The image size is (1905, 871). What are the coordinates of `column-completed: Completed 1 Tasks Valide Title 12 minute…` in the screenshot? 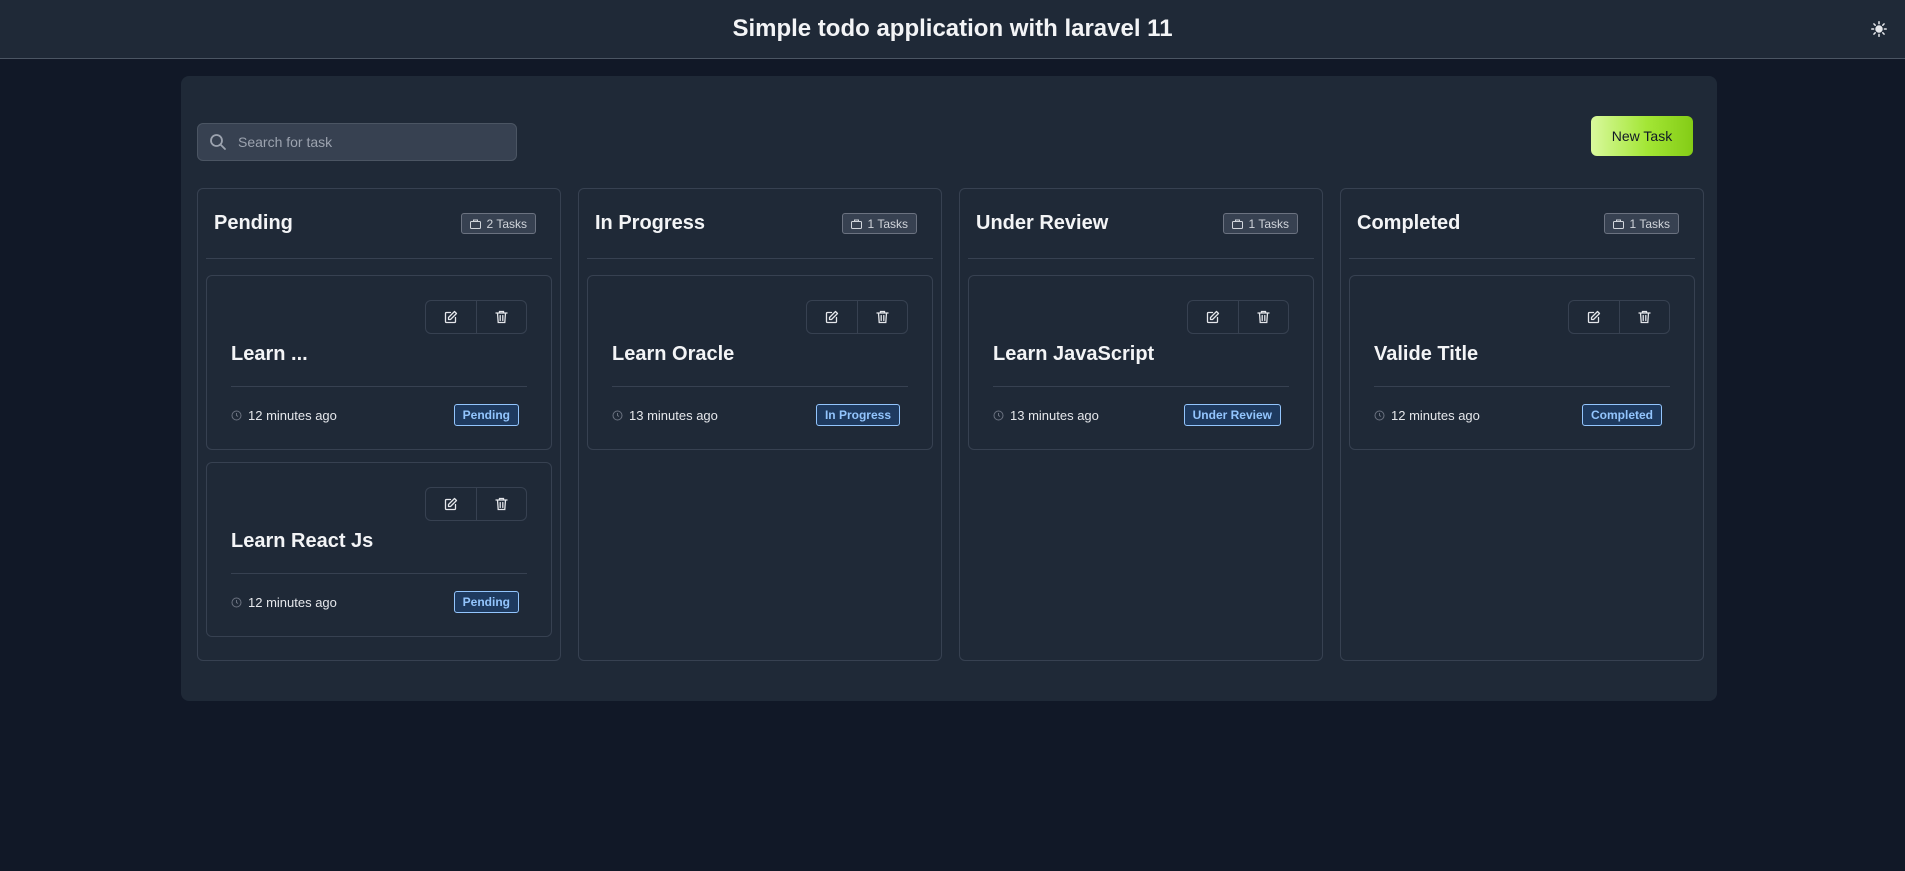 It's located at (1522, 424).